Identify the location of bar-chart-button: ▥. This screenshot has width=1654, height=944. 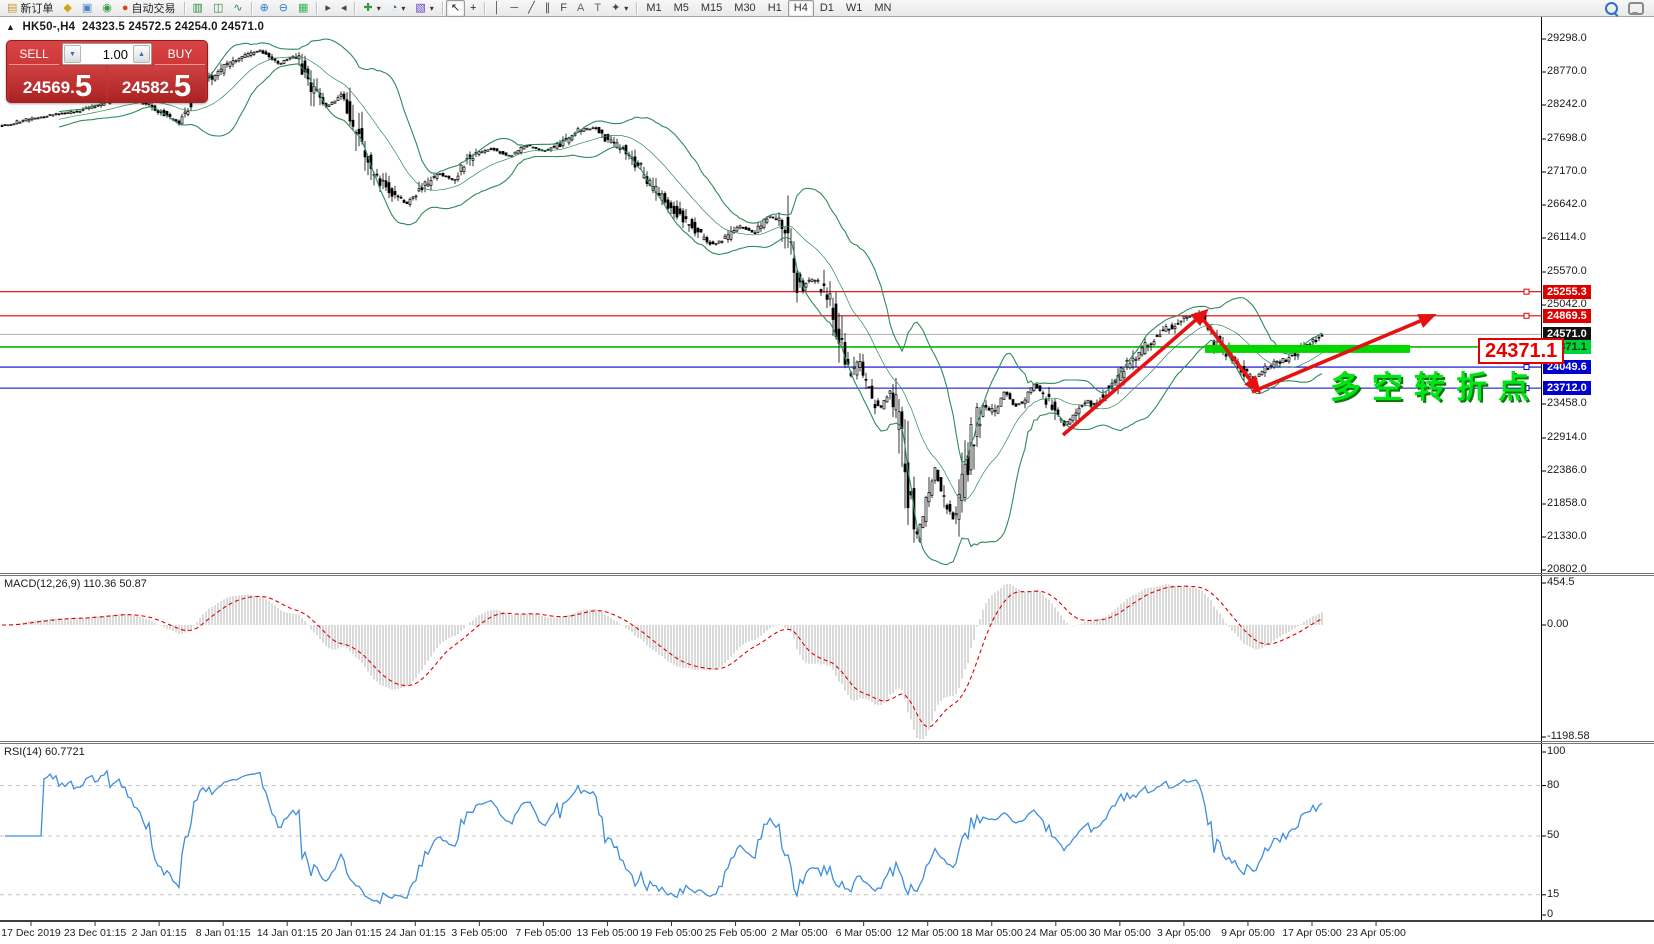
(198, 8).